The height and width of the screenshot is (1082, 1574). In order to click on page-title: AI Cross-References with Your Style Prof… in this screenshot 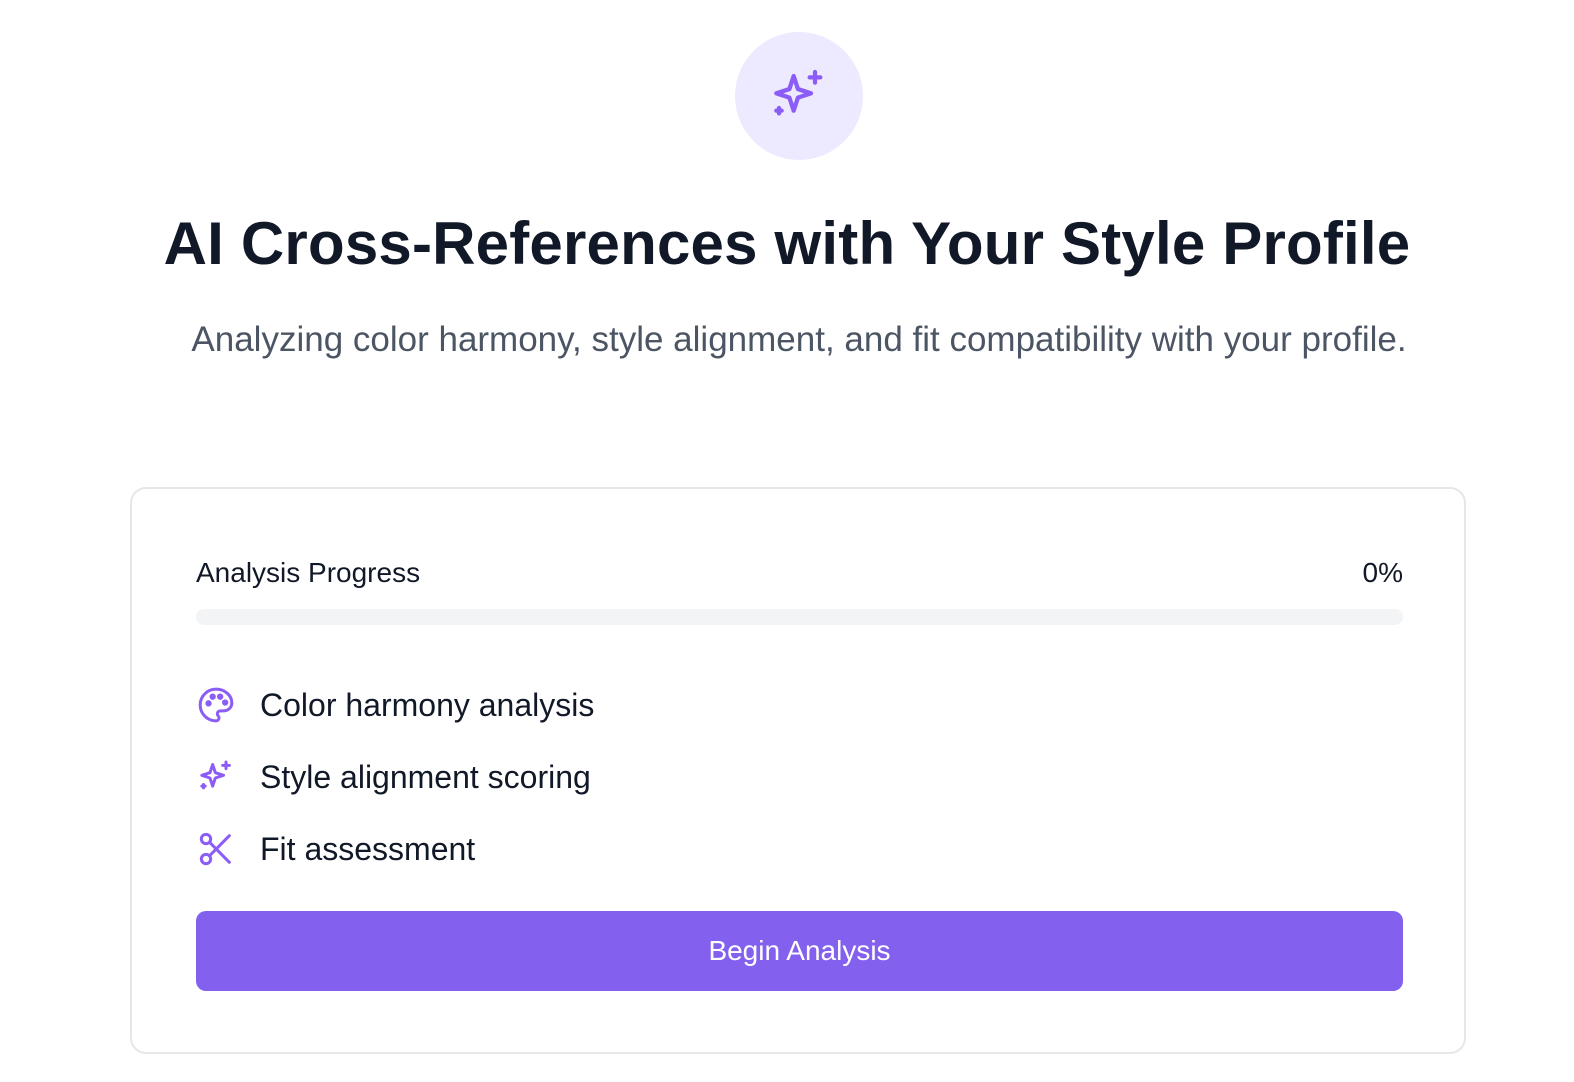, I will do `click(787, 243)`.